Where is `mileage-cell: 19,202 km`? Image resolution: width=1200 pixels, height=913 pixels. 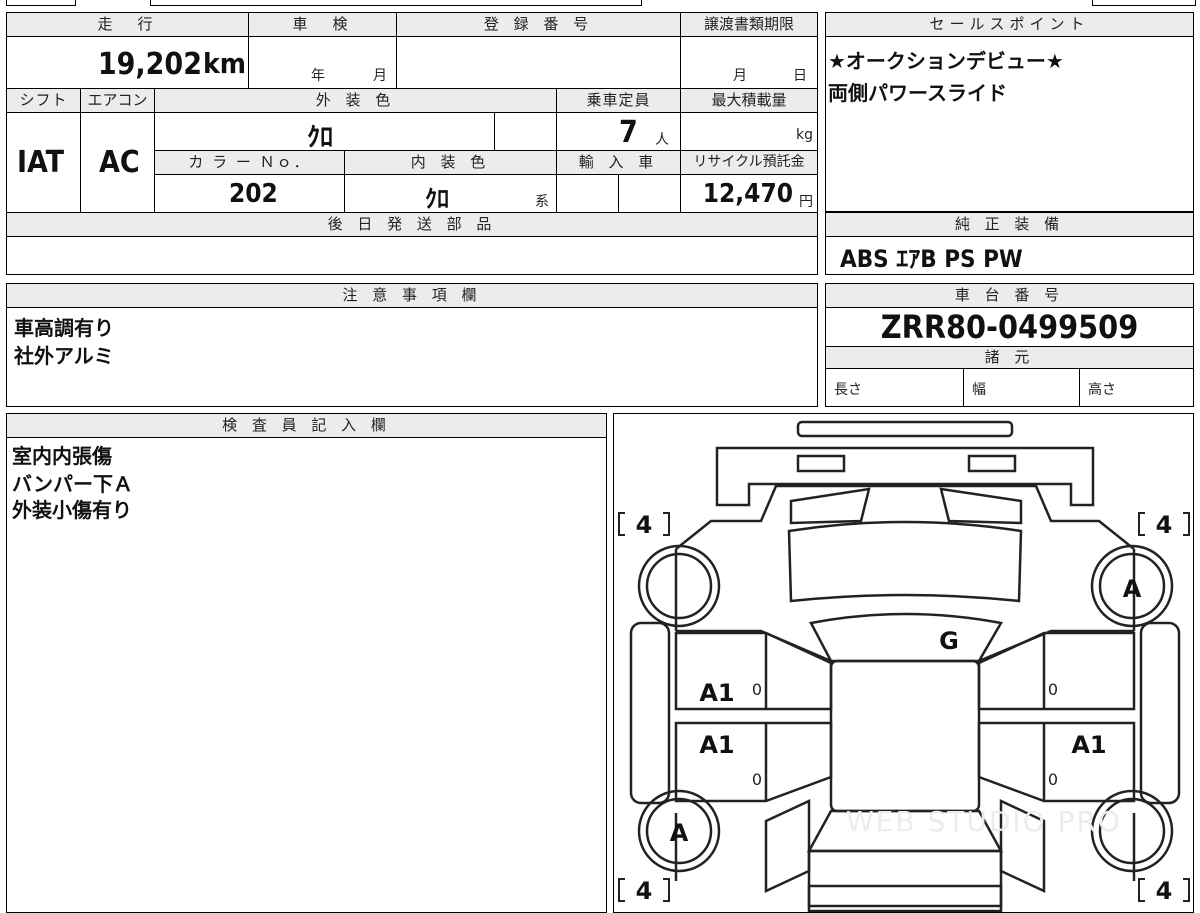
mileage-cell: 19,202 km is located at coordinates (128, 63).